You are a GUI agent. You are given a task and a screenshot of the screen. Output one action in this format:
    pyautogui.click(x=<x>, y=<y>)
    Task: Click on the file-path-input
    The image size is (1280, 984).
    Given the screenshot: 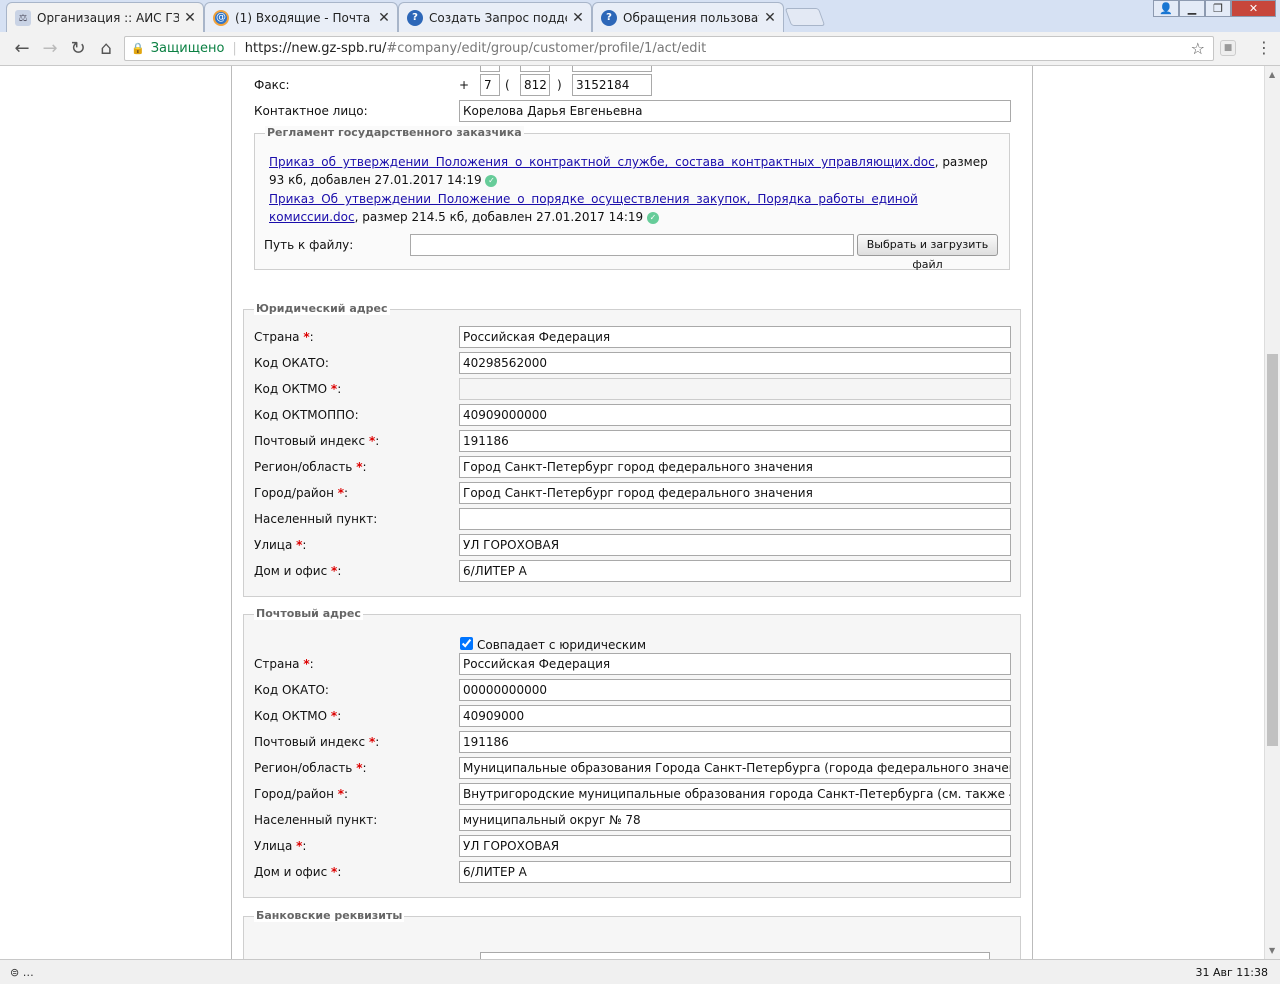 What is the action you would take?
    pyautogui.click(x=632, y=245)
    